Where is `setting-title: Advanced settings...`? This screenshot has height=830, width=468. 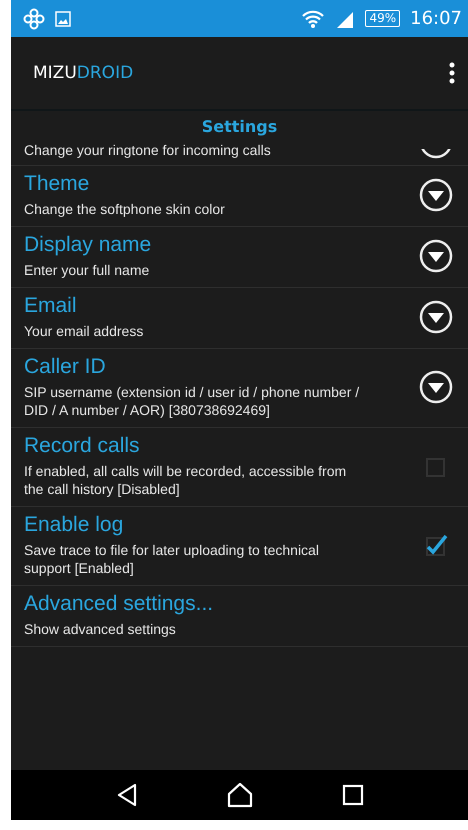
setting-title: Advanced settings... is located at coordinates (119, 604).